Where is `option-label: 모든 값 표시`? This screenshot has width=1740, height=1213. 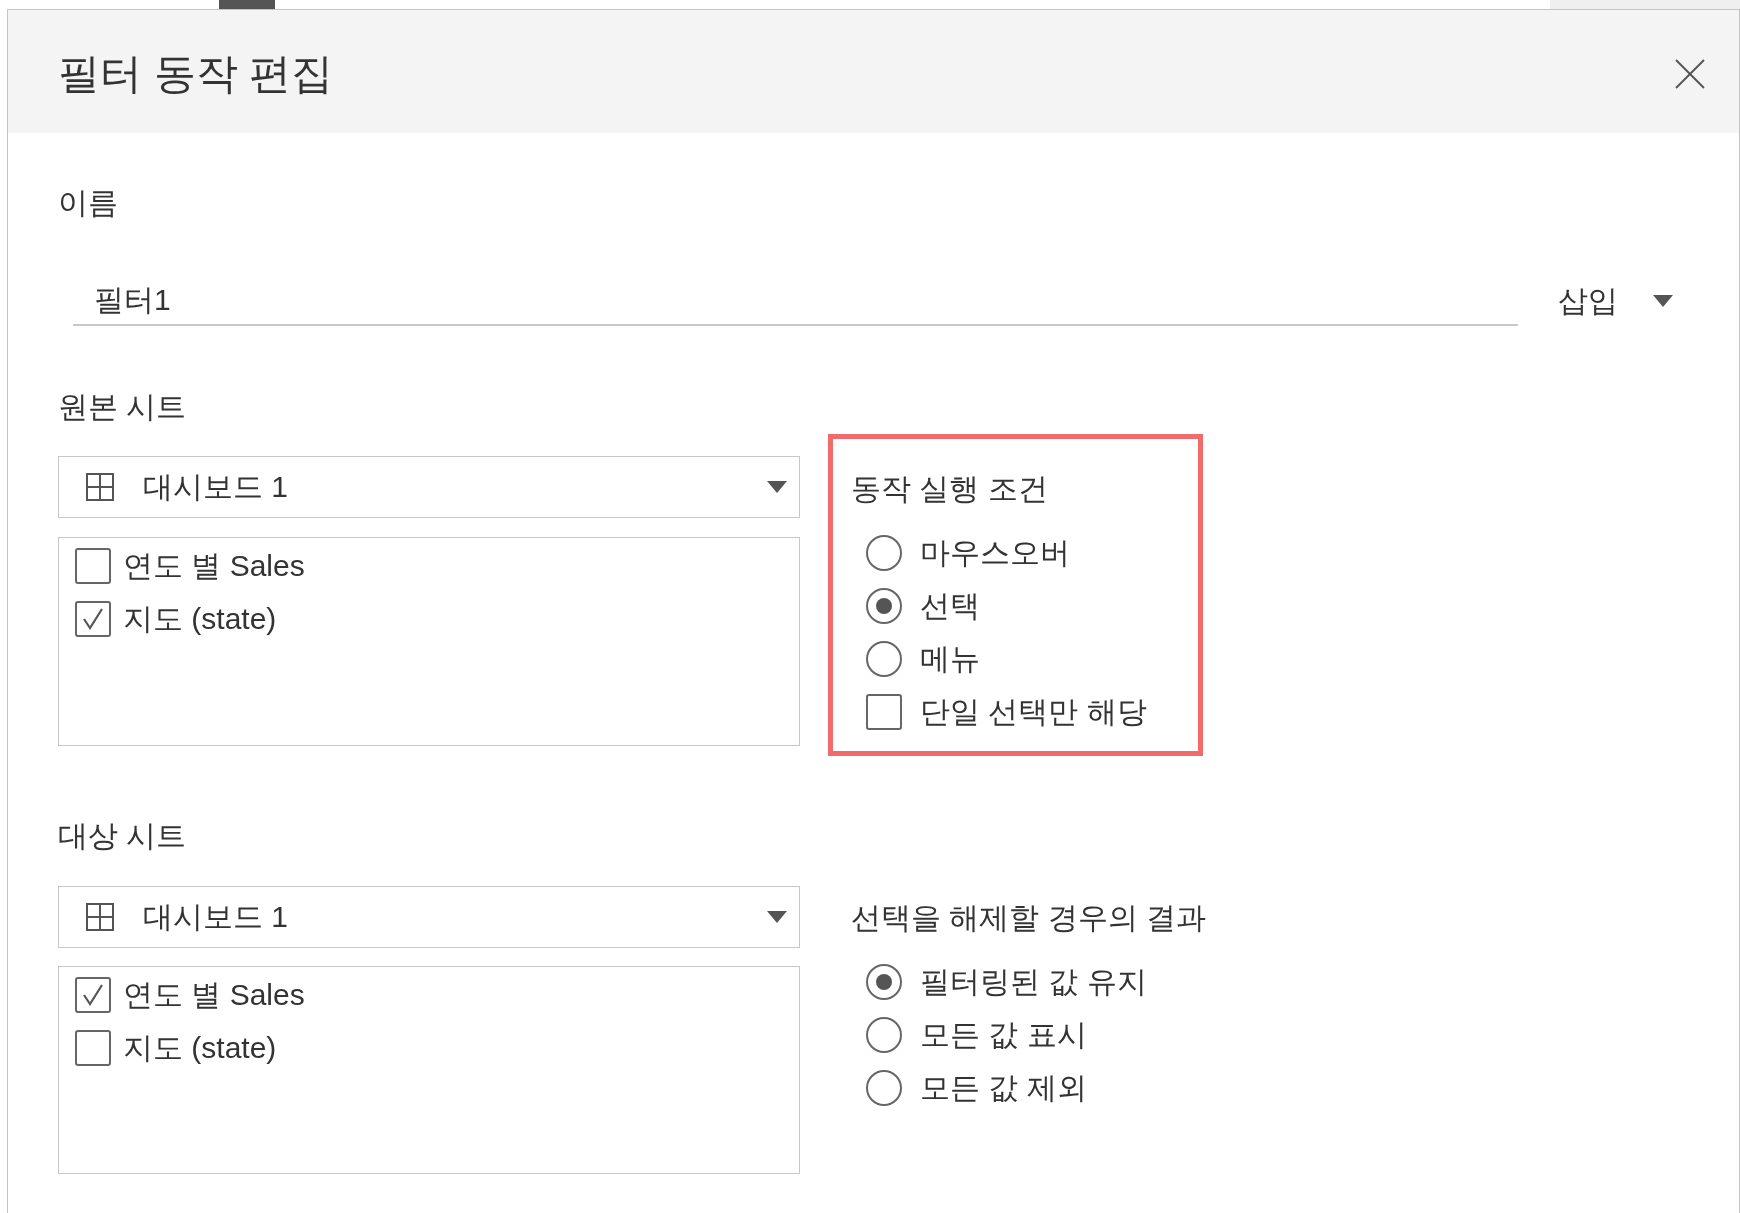
option-label: 모든 값 표시 is located at coordinates (1003, 1034).